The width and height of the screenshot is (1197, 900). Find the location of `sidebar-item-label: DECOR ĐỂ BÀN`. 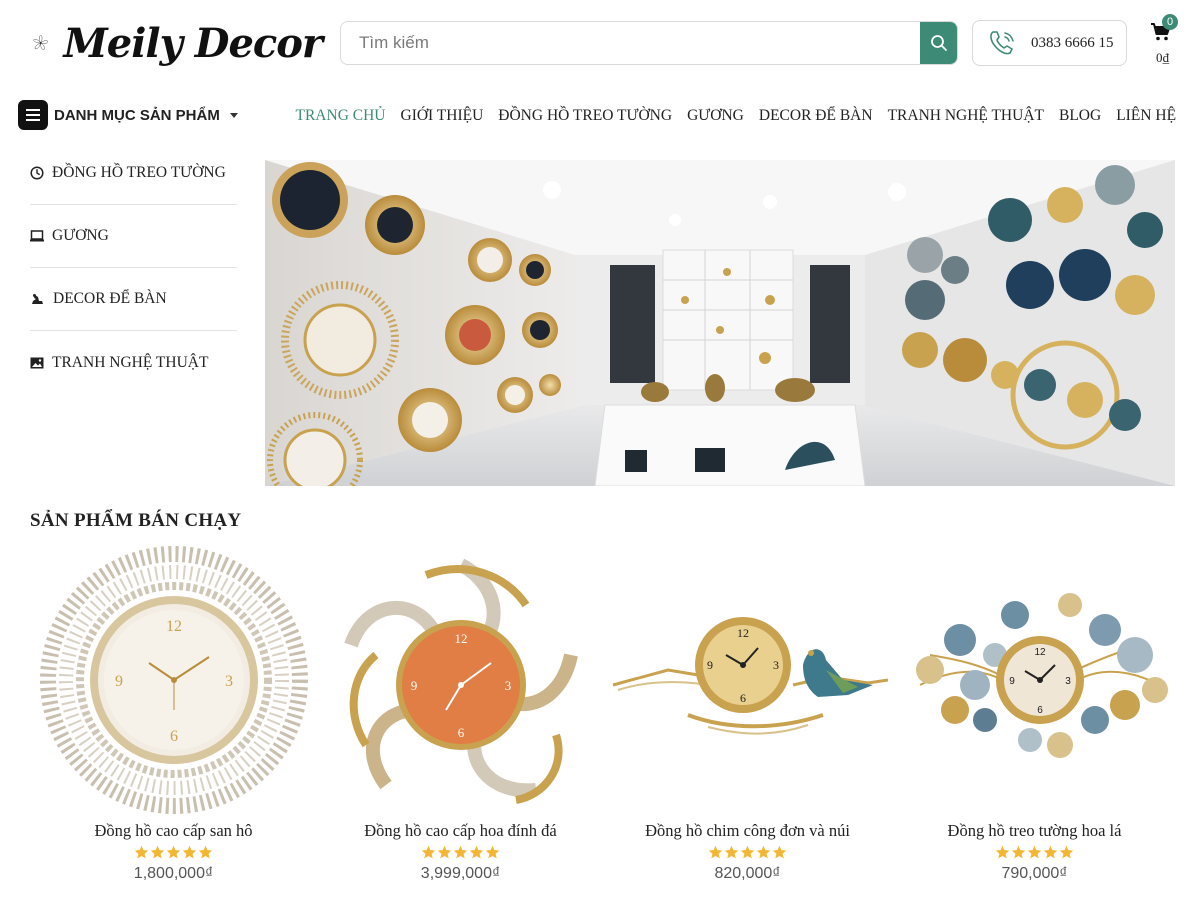

sidebar-item-label: DECOR ĐỂ BÀN is located at coordinates (110, 298).